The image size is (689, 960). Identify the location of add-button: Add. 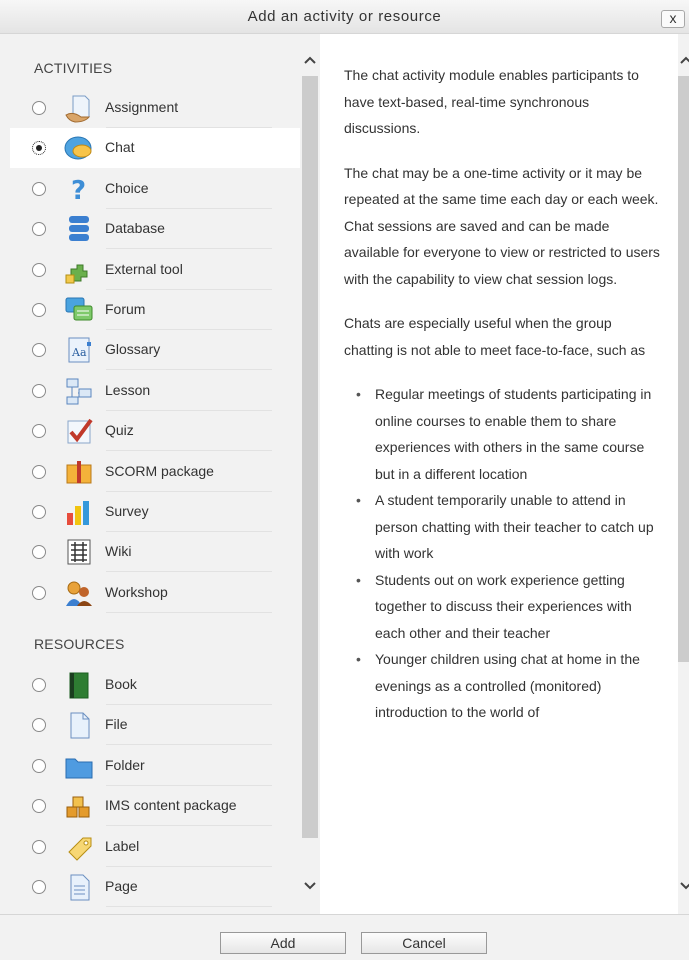
(283, 943).